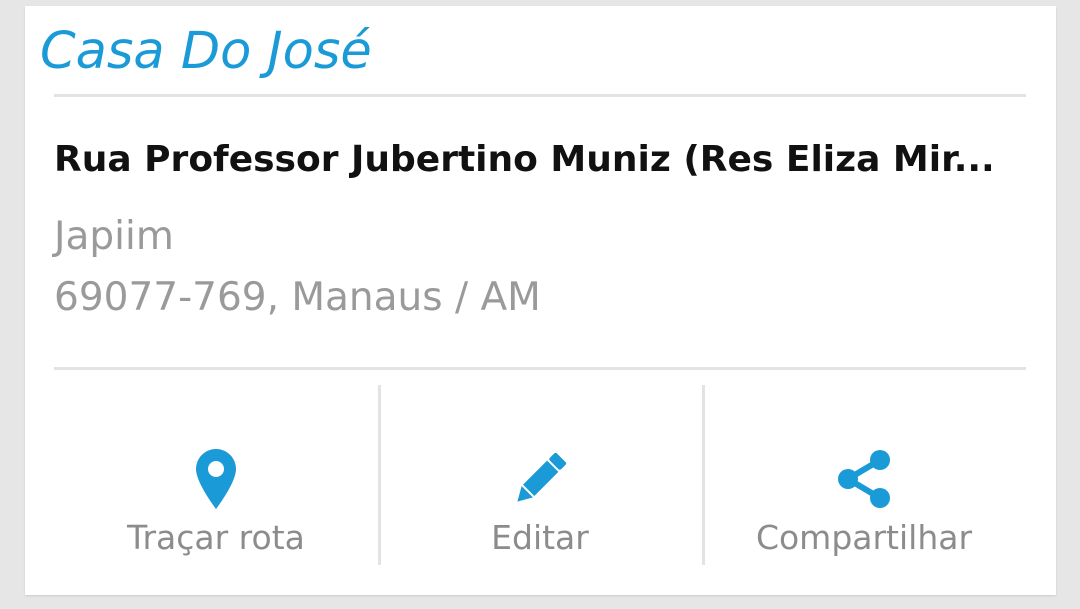 Image resolution: width=1080 pixels, height=609 pixels. I want to click on edit-button: Editar, so click(540, 475).